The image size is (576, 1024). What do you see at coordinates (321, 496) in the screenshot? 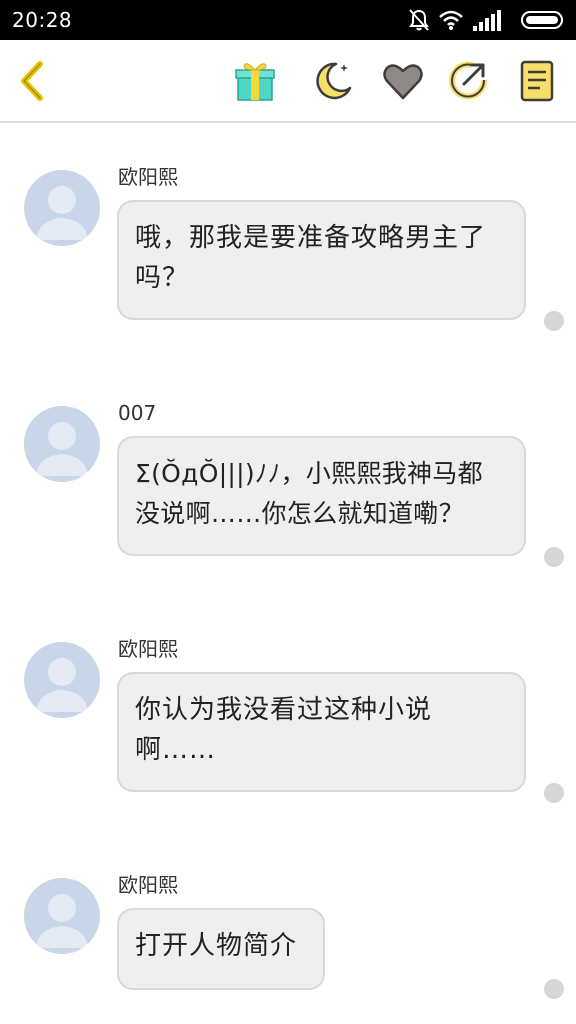
I see `message-bubble: Σ(ŎдŎ|||)ﾉﾉ，小熙熙我神马都 没说啊……你怎么就知道嘞？` at bounding box center [321, 496].